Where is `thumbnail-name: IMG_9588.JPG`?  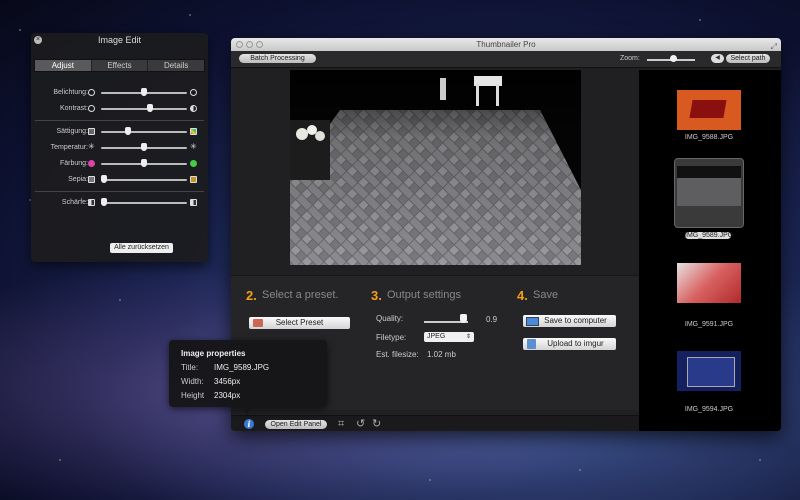 thumbnail-name: IMG_9588.JPG is located at coordinates (709, 137).